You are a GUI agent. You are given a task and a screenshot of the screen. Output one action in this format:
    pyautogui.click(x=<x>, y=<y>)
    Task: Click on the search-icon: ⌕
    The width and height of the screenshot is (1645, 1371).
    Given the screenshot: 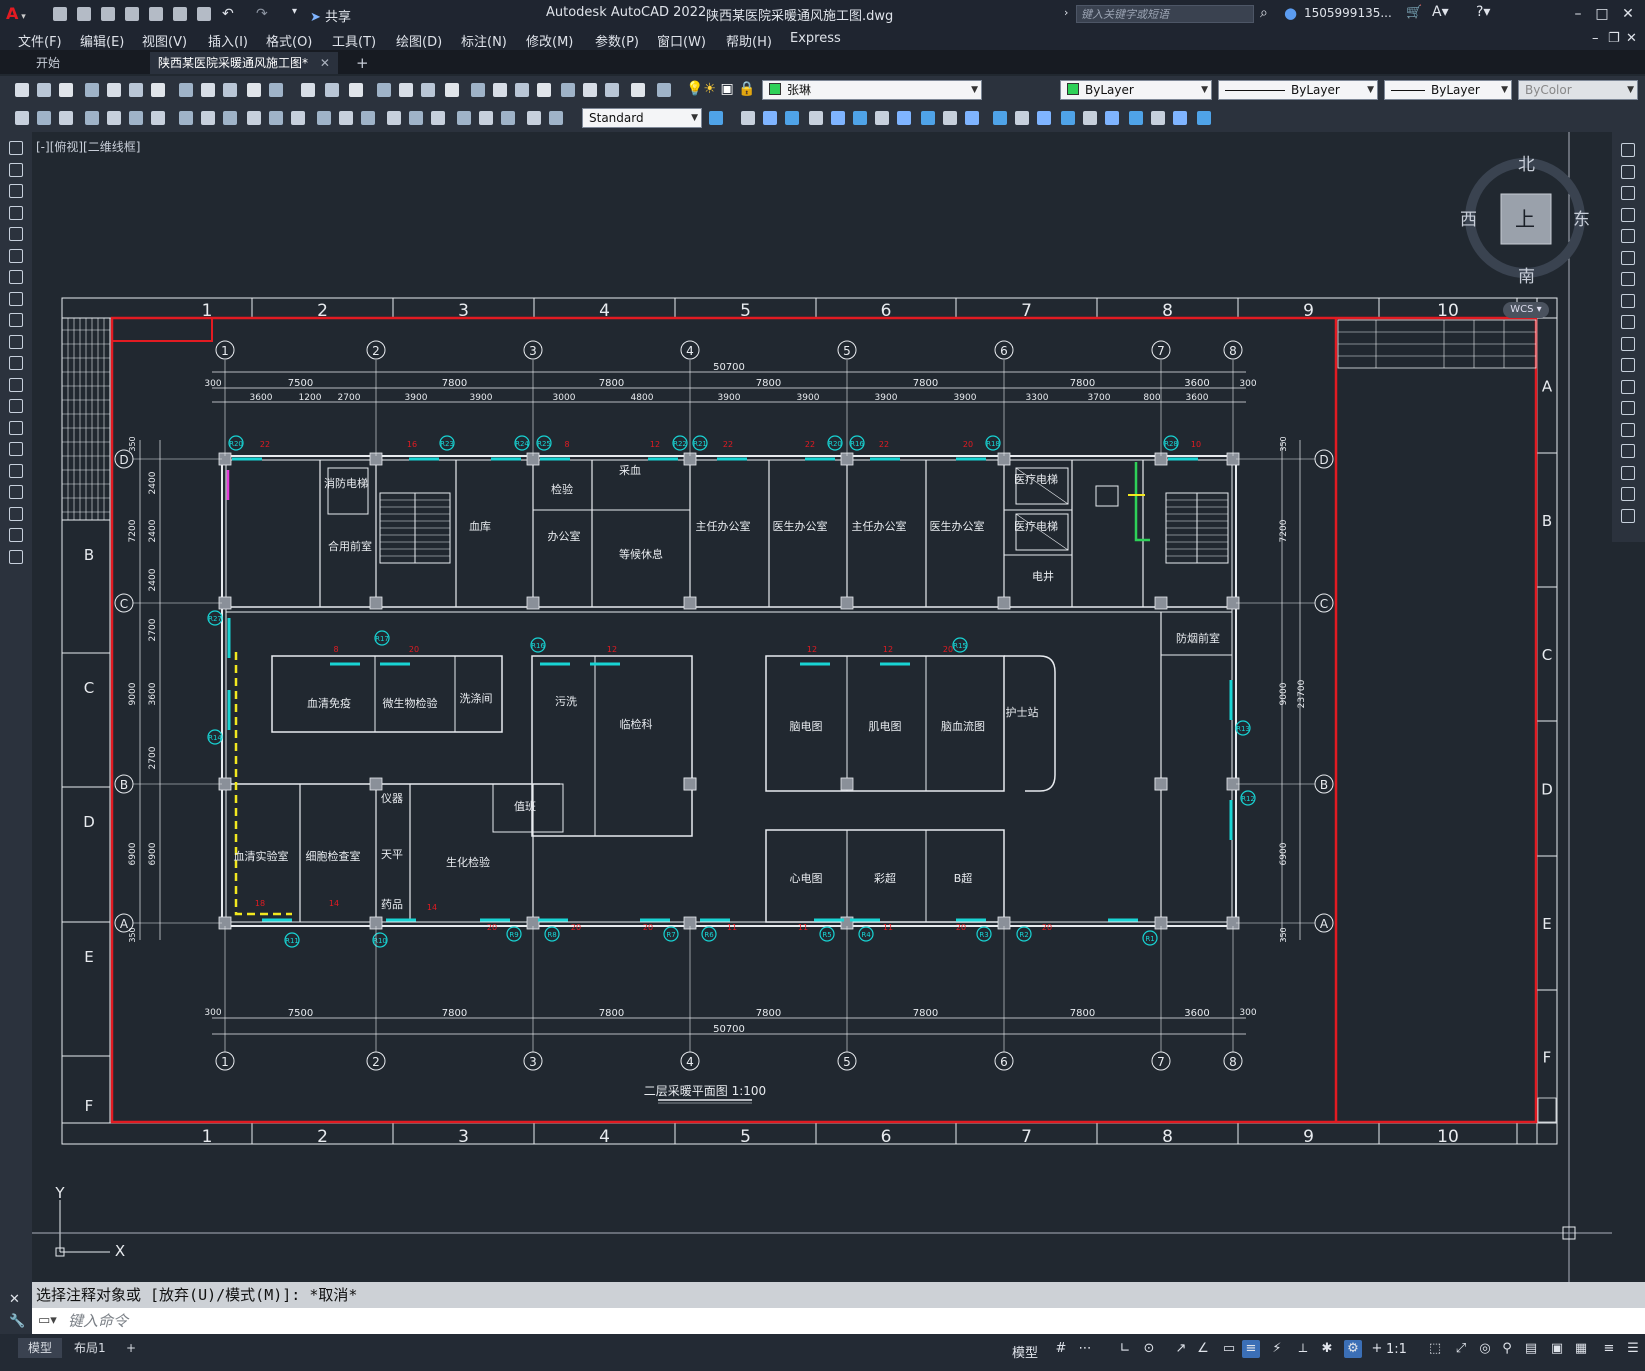 What is the action you would take?
    pyautogui.click(x=1264, y=13)
    